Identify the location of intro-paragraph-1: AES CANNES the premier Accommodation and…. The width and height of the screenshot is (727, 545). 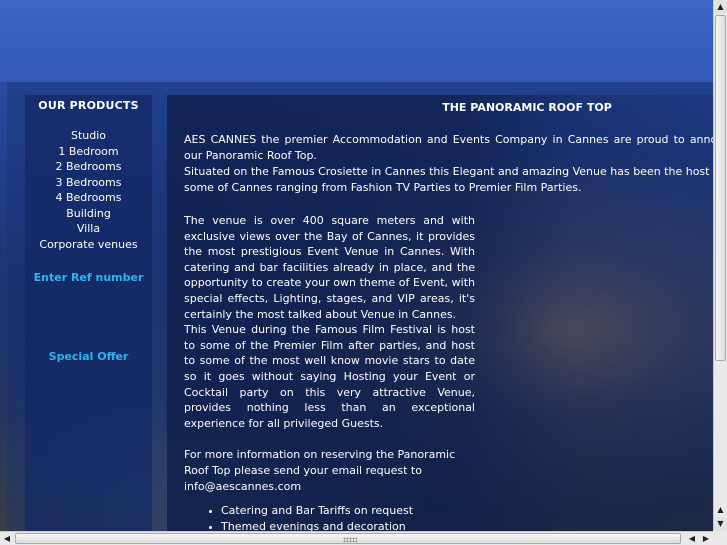
(448, 147).